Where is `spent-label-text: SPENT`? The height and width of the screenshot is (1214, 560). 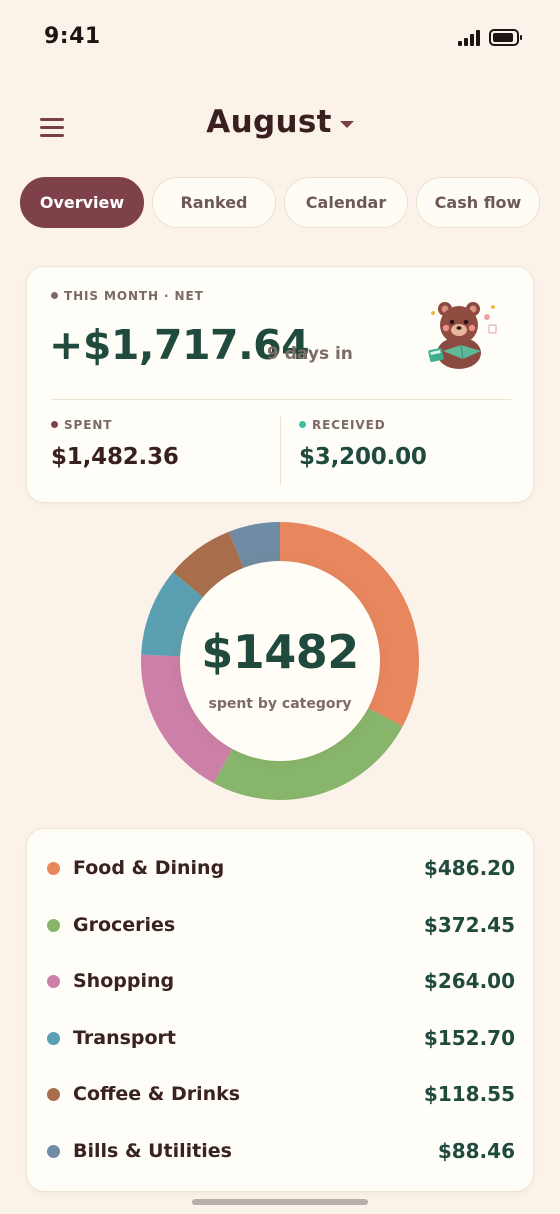 spent-label-text: SPENT is located at coordinates (88, 425).